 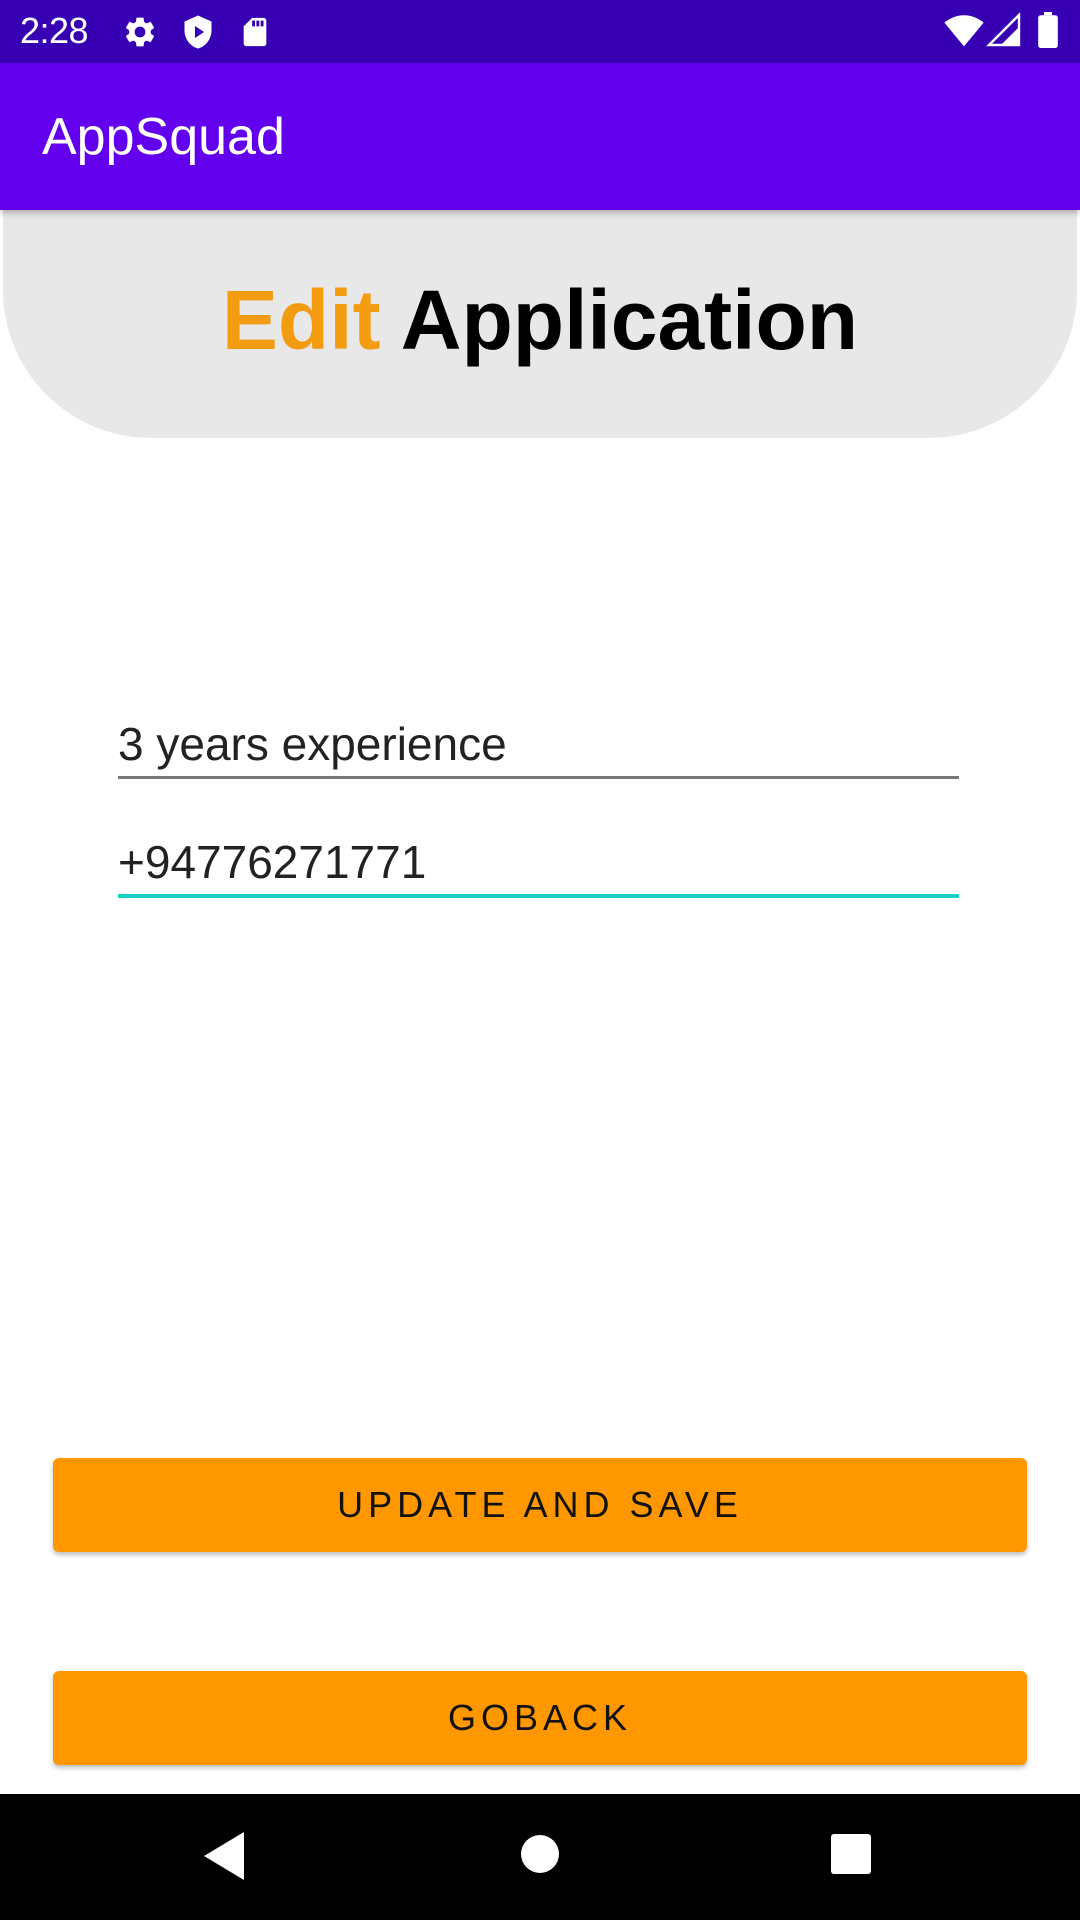 What do you see at coordinates (54, 30) in the screenshot?
I see `status-time: 2:28` at bounding box center [54, 30].